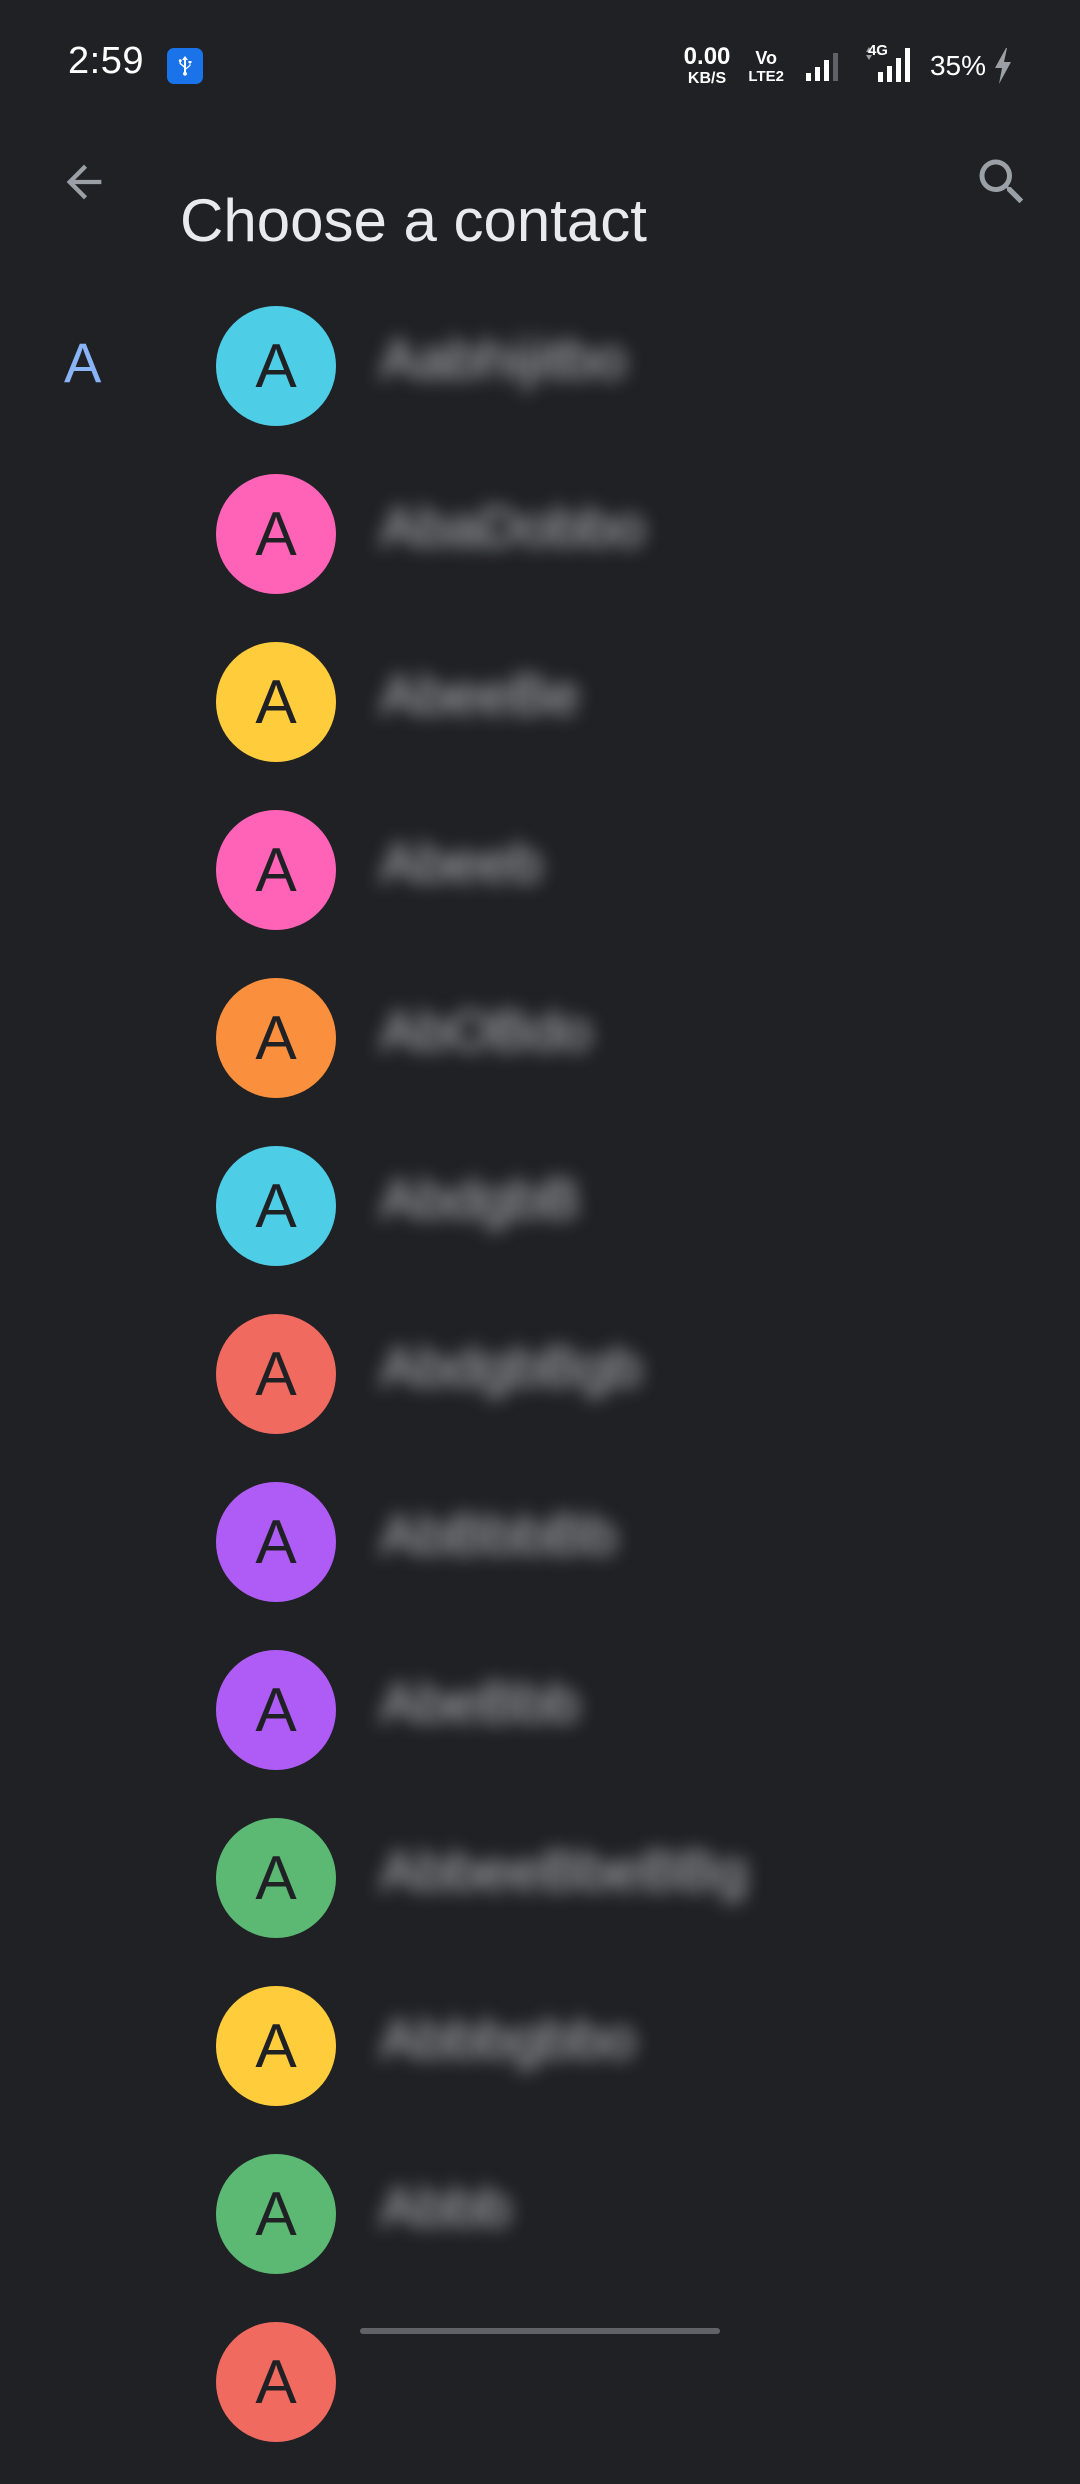  I want to click on contact-name: AbdgbB, so click(480, 1198).